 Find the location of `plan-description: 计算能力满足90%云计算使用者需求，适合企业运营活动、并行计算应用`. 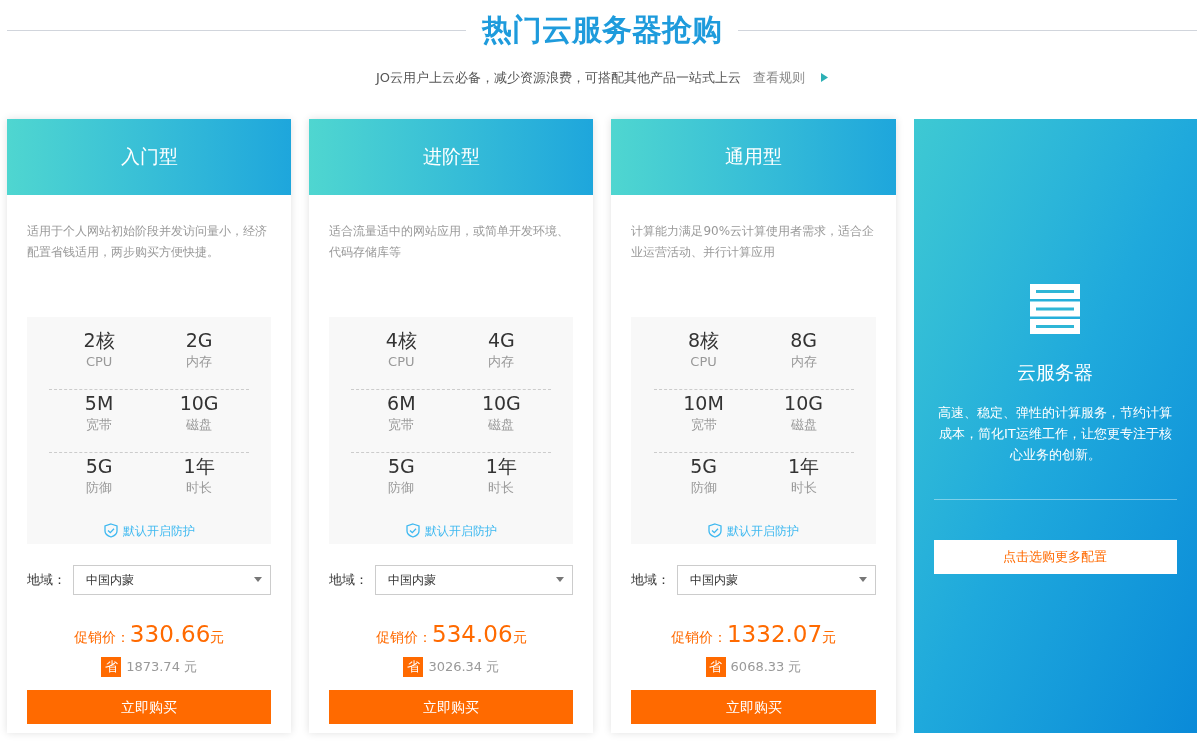

plan-description: 计算能力满足90%云计算使用者需求，适合企业运营活动、并行计算应用 is located at coordinates (753, 241).